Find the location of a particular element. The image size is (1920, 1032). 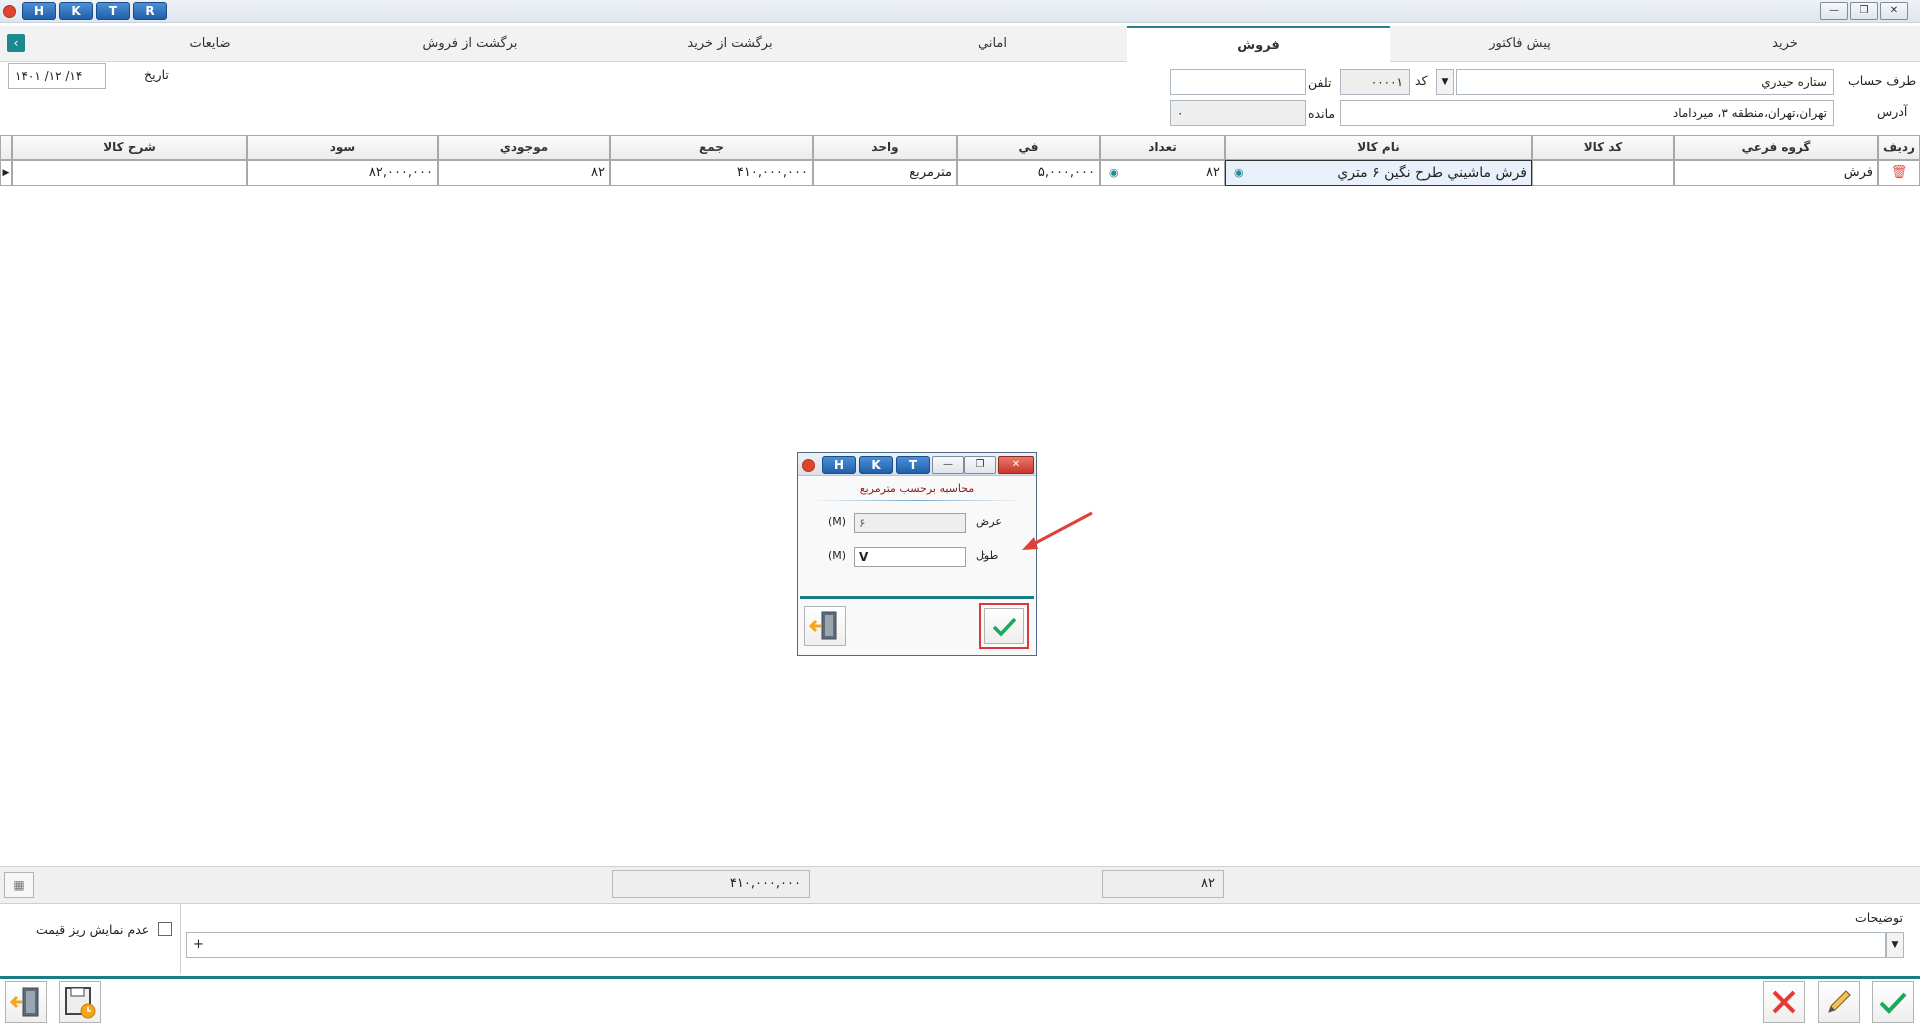

tab-purchase: خريد is located at coordinates (1785, 43).